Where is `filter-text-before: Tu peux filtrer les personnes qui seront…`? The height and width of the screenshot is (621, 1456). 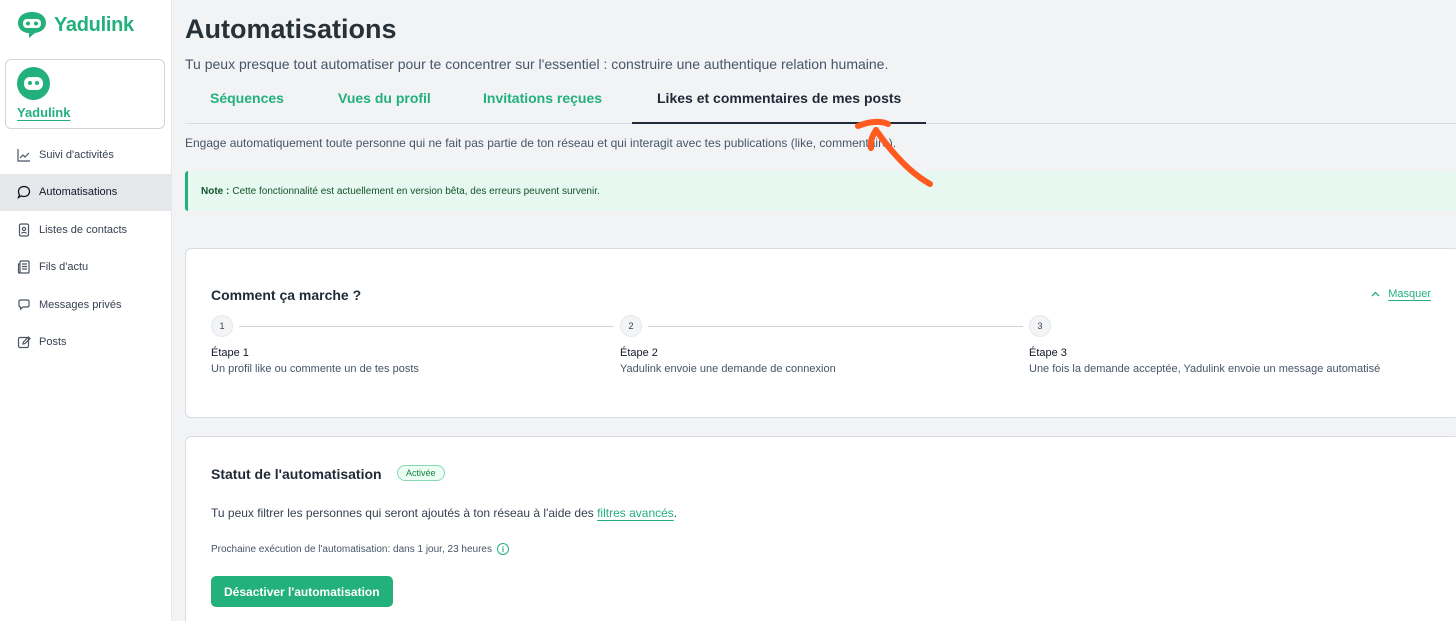
filter-text-before: Tu peux filtrer les personnes qui seront… is located at coordinates (402, 513).